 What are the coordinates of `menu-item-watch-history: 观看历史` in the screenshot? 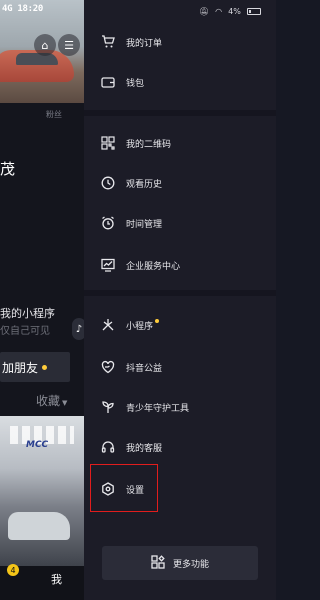 It's located at (131, 183).